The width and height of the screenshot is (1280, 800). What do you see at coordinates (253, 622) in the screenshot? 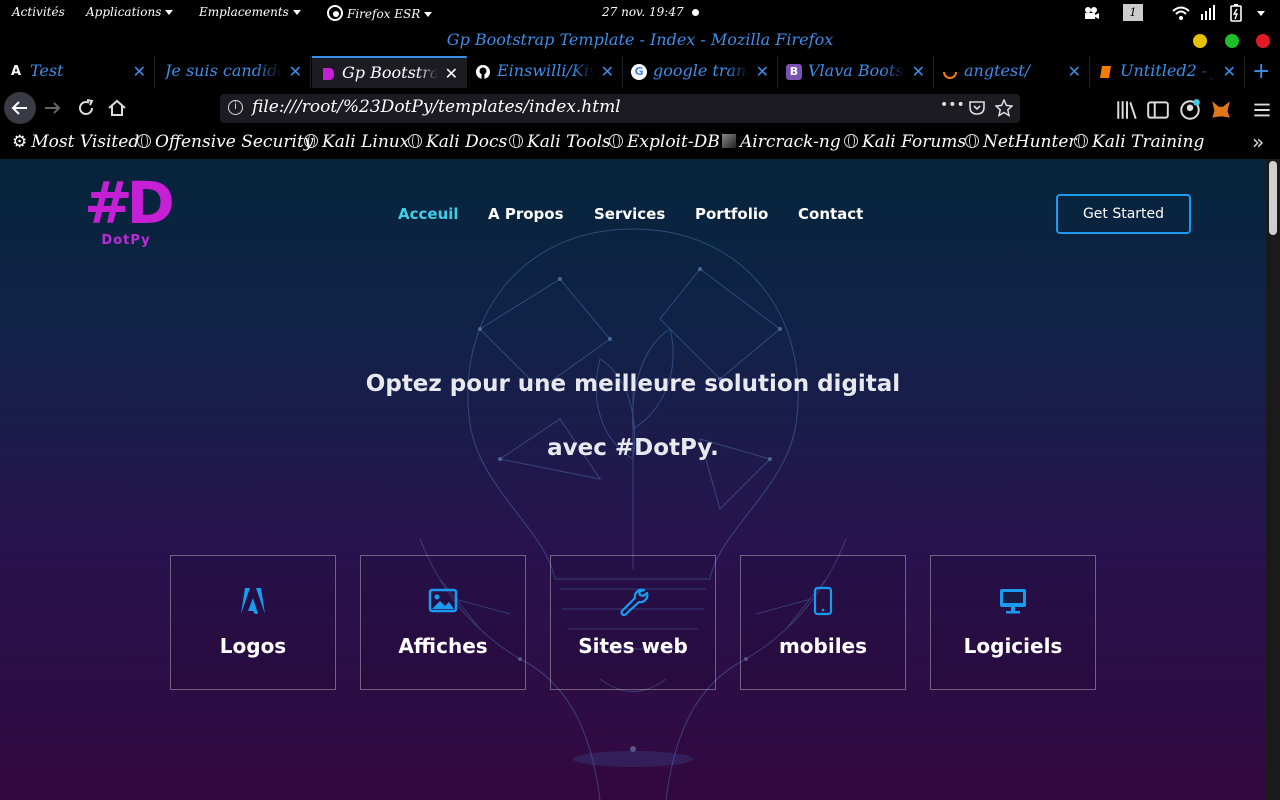
I see `service-card-logos: Logos` at bounding box center [253, 622].